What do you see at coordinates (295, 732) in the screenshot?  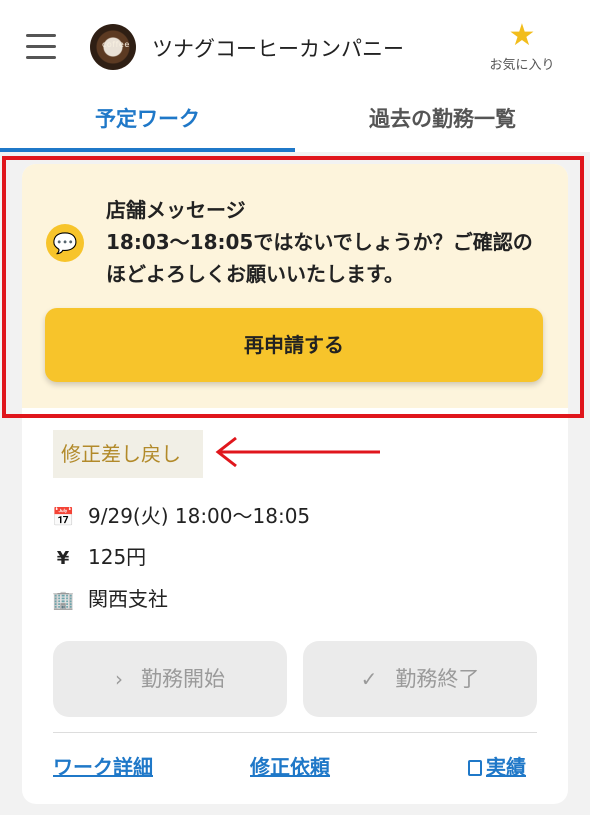 I see `divider` at bounding box center [295, 732].